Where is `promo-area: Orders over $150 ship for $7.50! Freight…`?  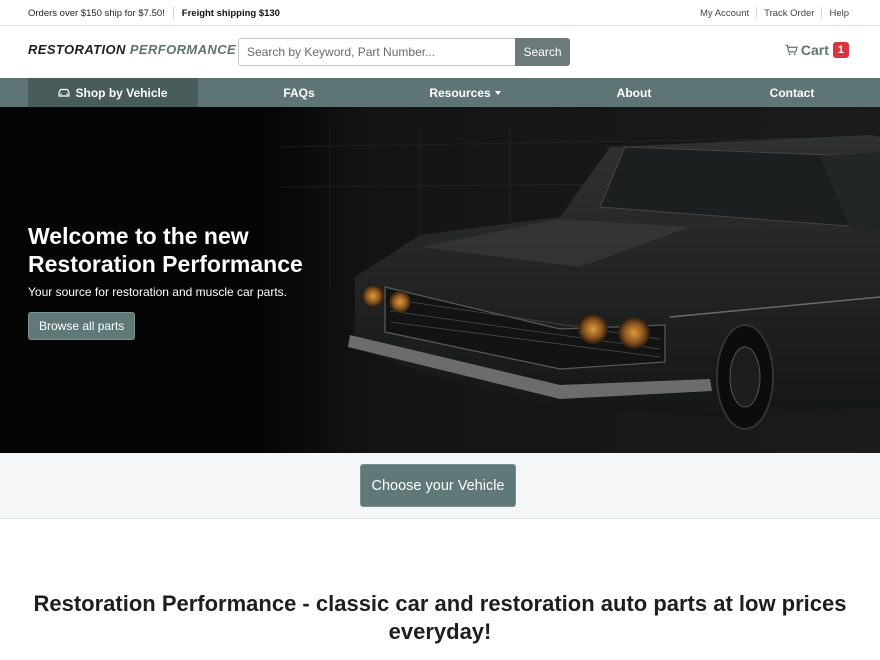 promo-area: Orders over $150 ship for $7.50! Freight… is located at coordinates (154, 13).